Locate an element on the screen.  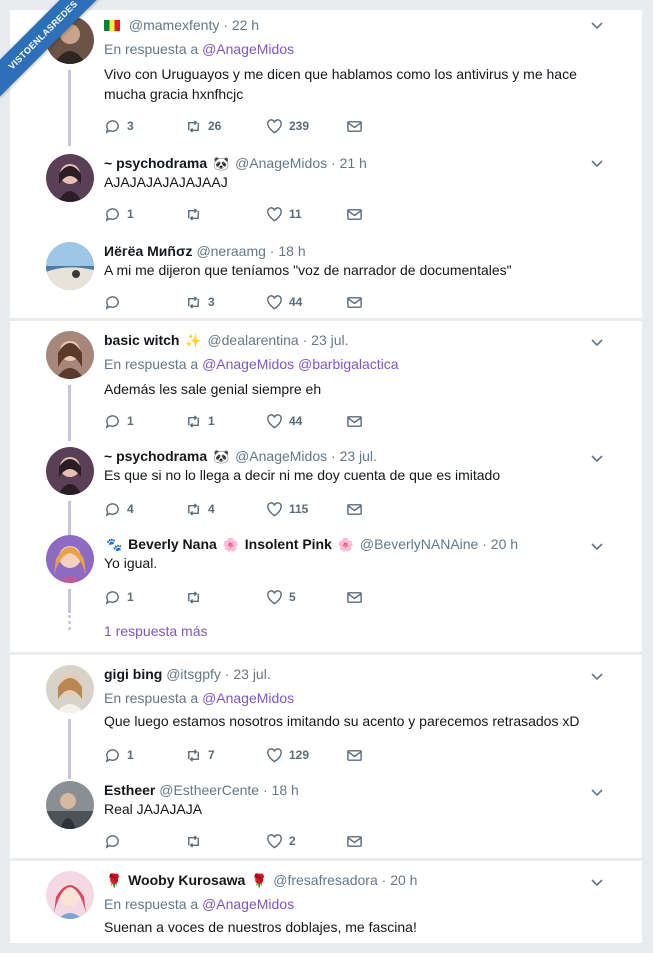
user-handle: @BeverlyNANAine is located at coordinates (419, 544).